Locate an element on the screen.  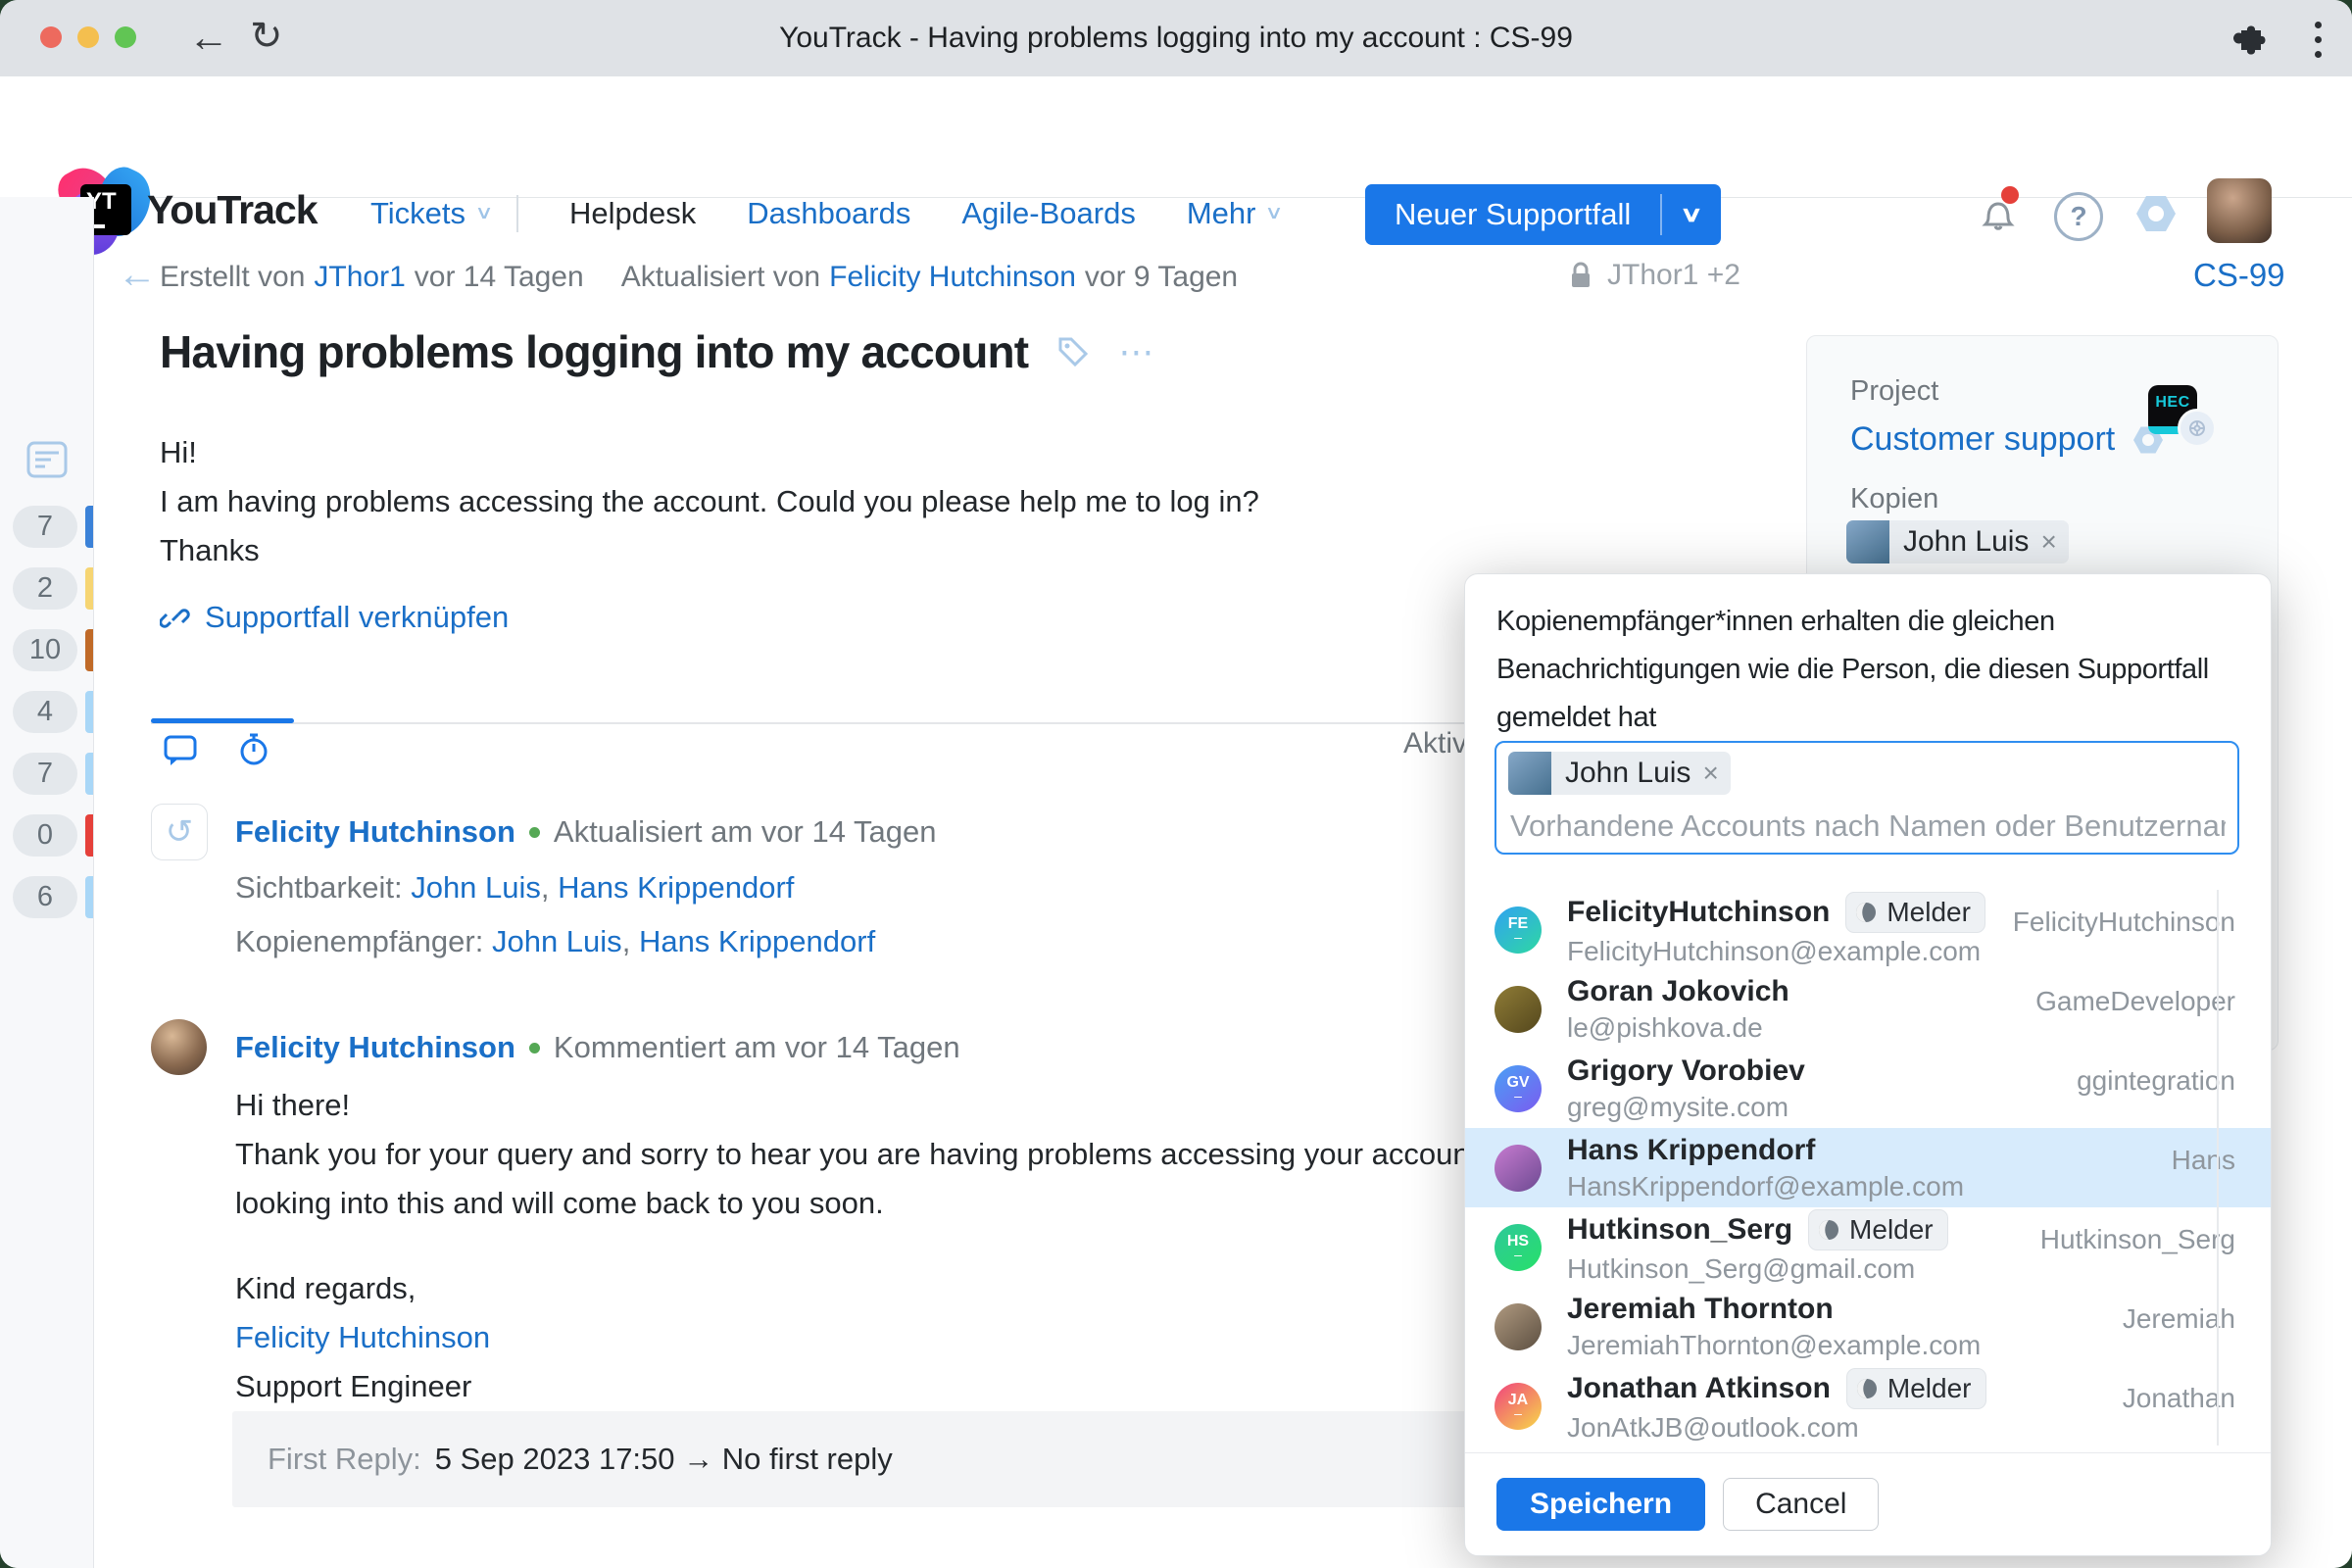
nav-item: Agile-Boards is located at coordinates (1048, 213).